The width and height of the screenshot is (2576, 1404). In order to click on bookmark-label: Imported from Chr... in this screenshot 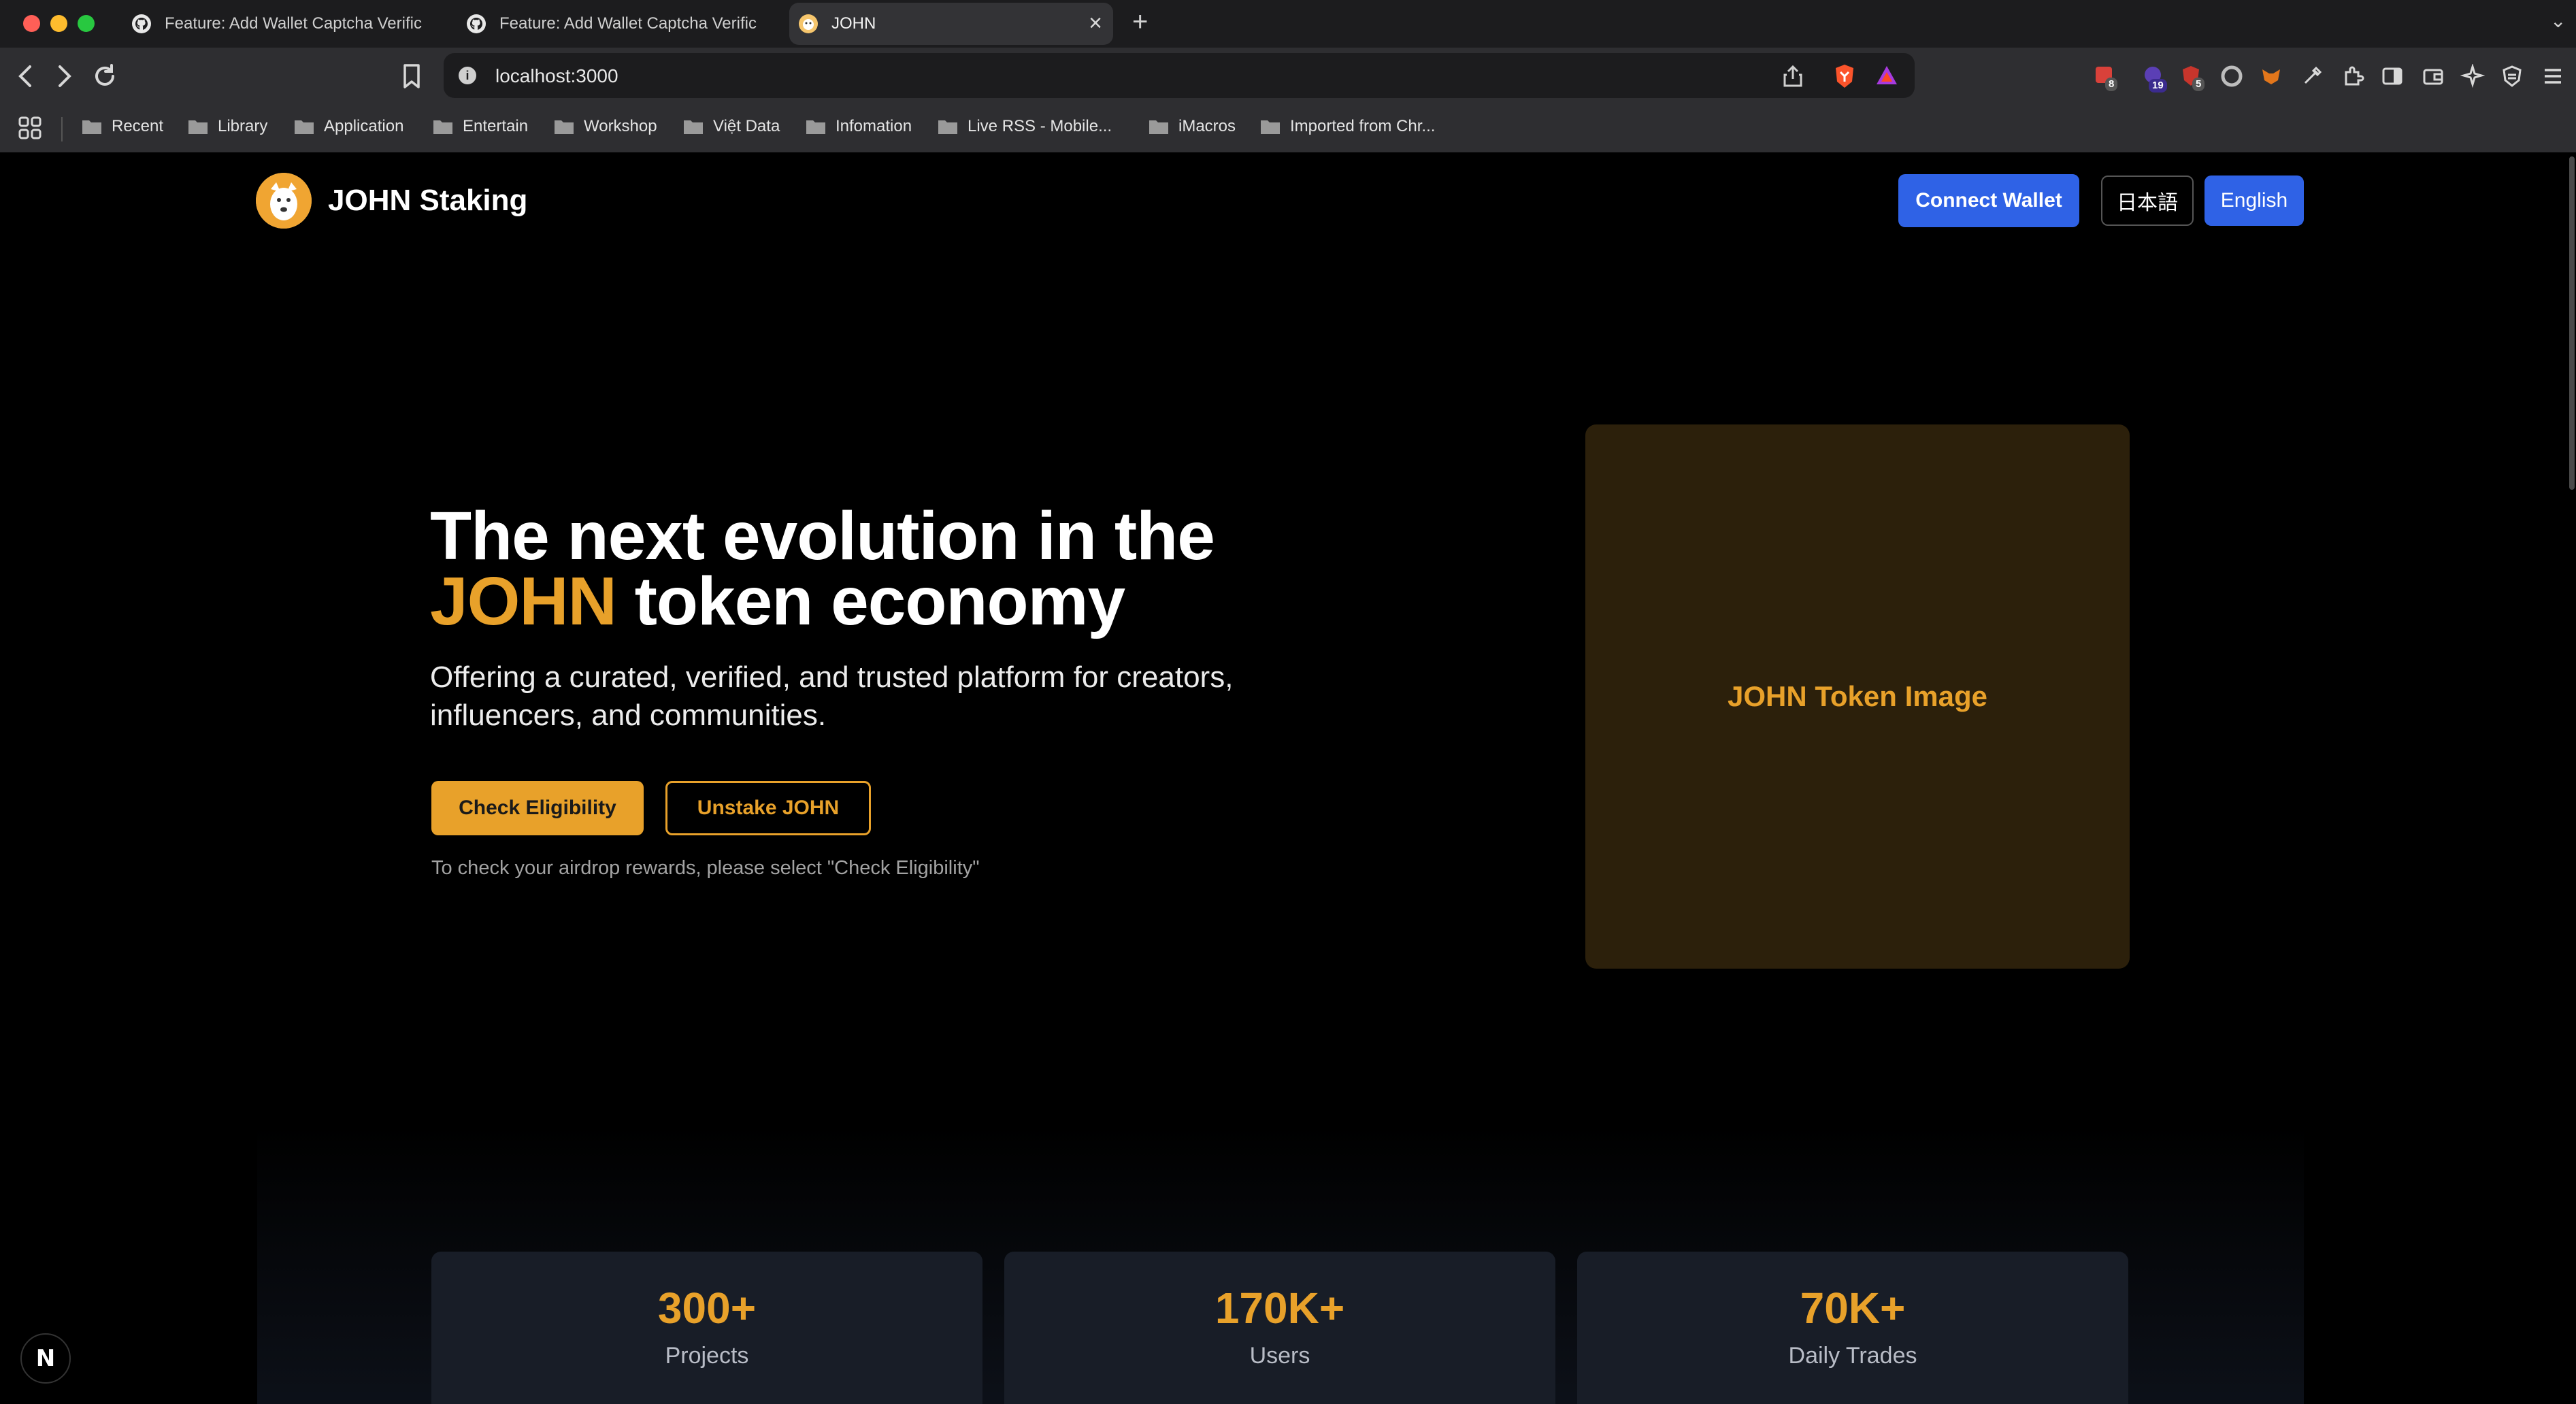, I will do `click(1363, 126)`.